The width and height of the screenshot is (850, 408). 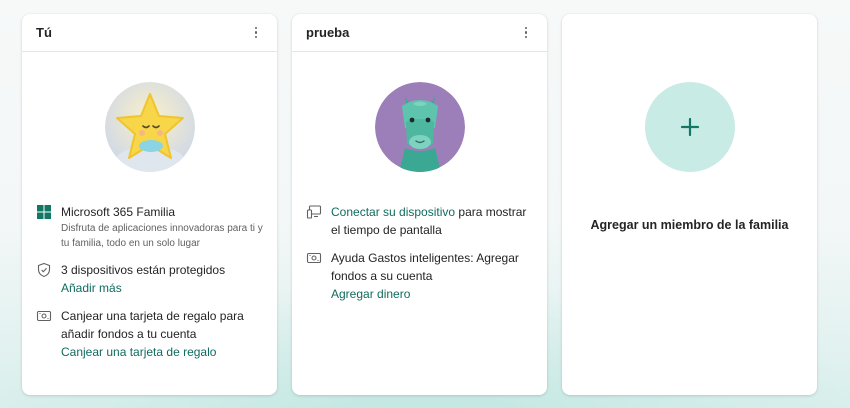 I want to click on devices-icon, so click(x=314, y=212).